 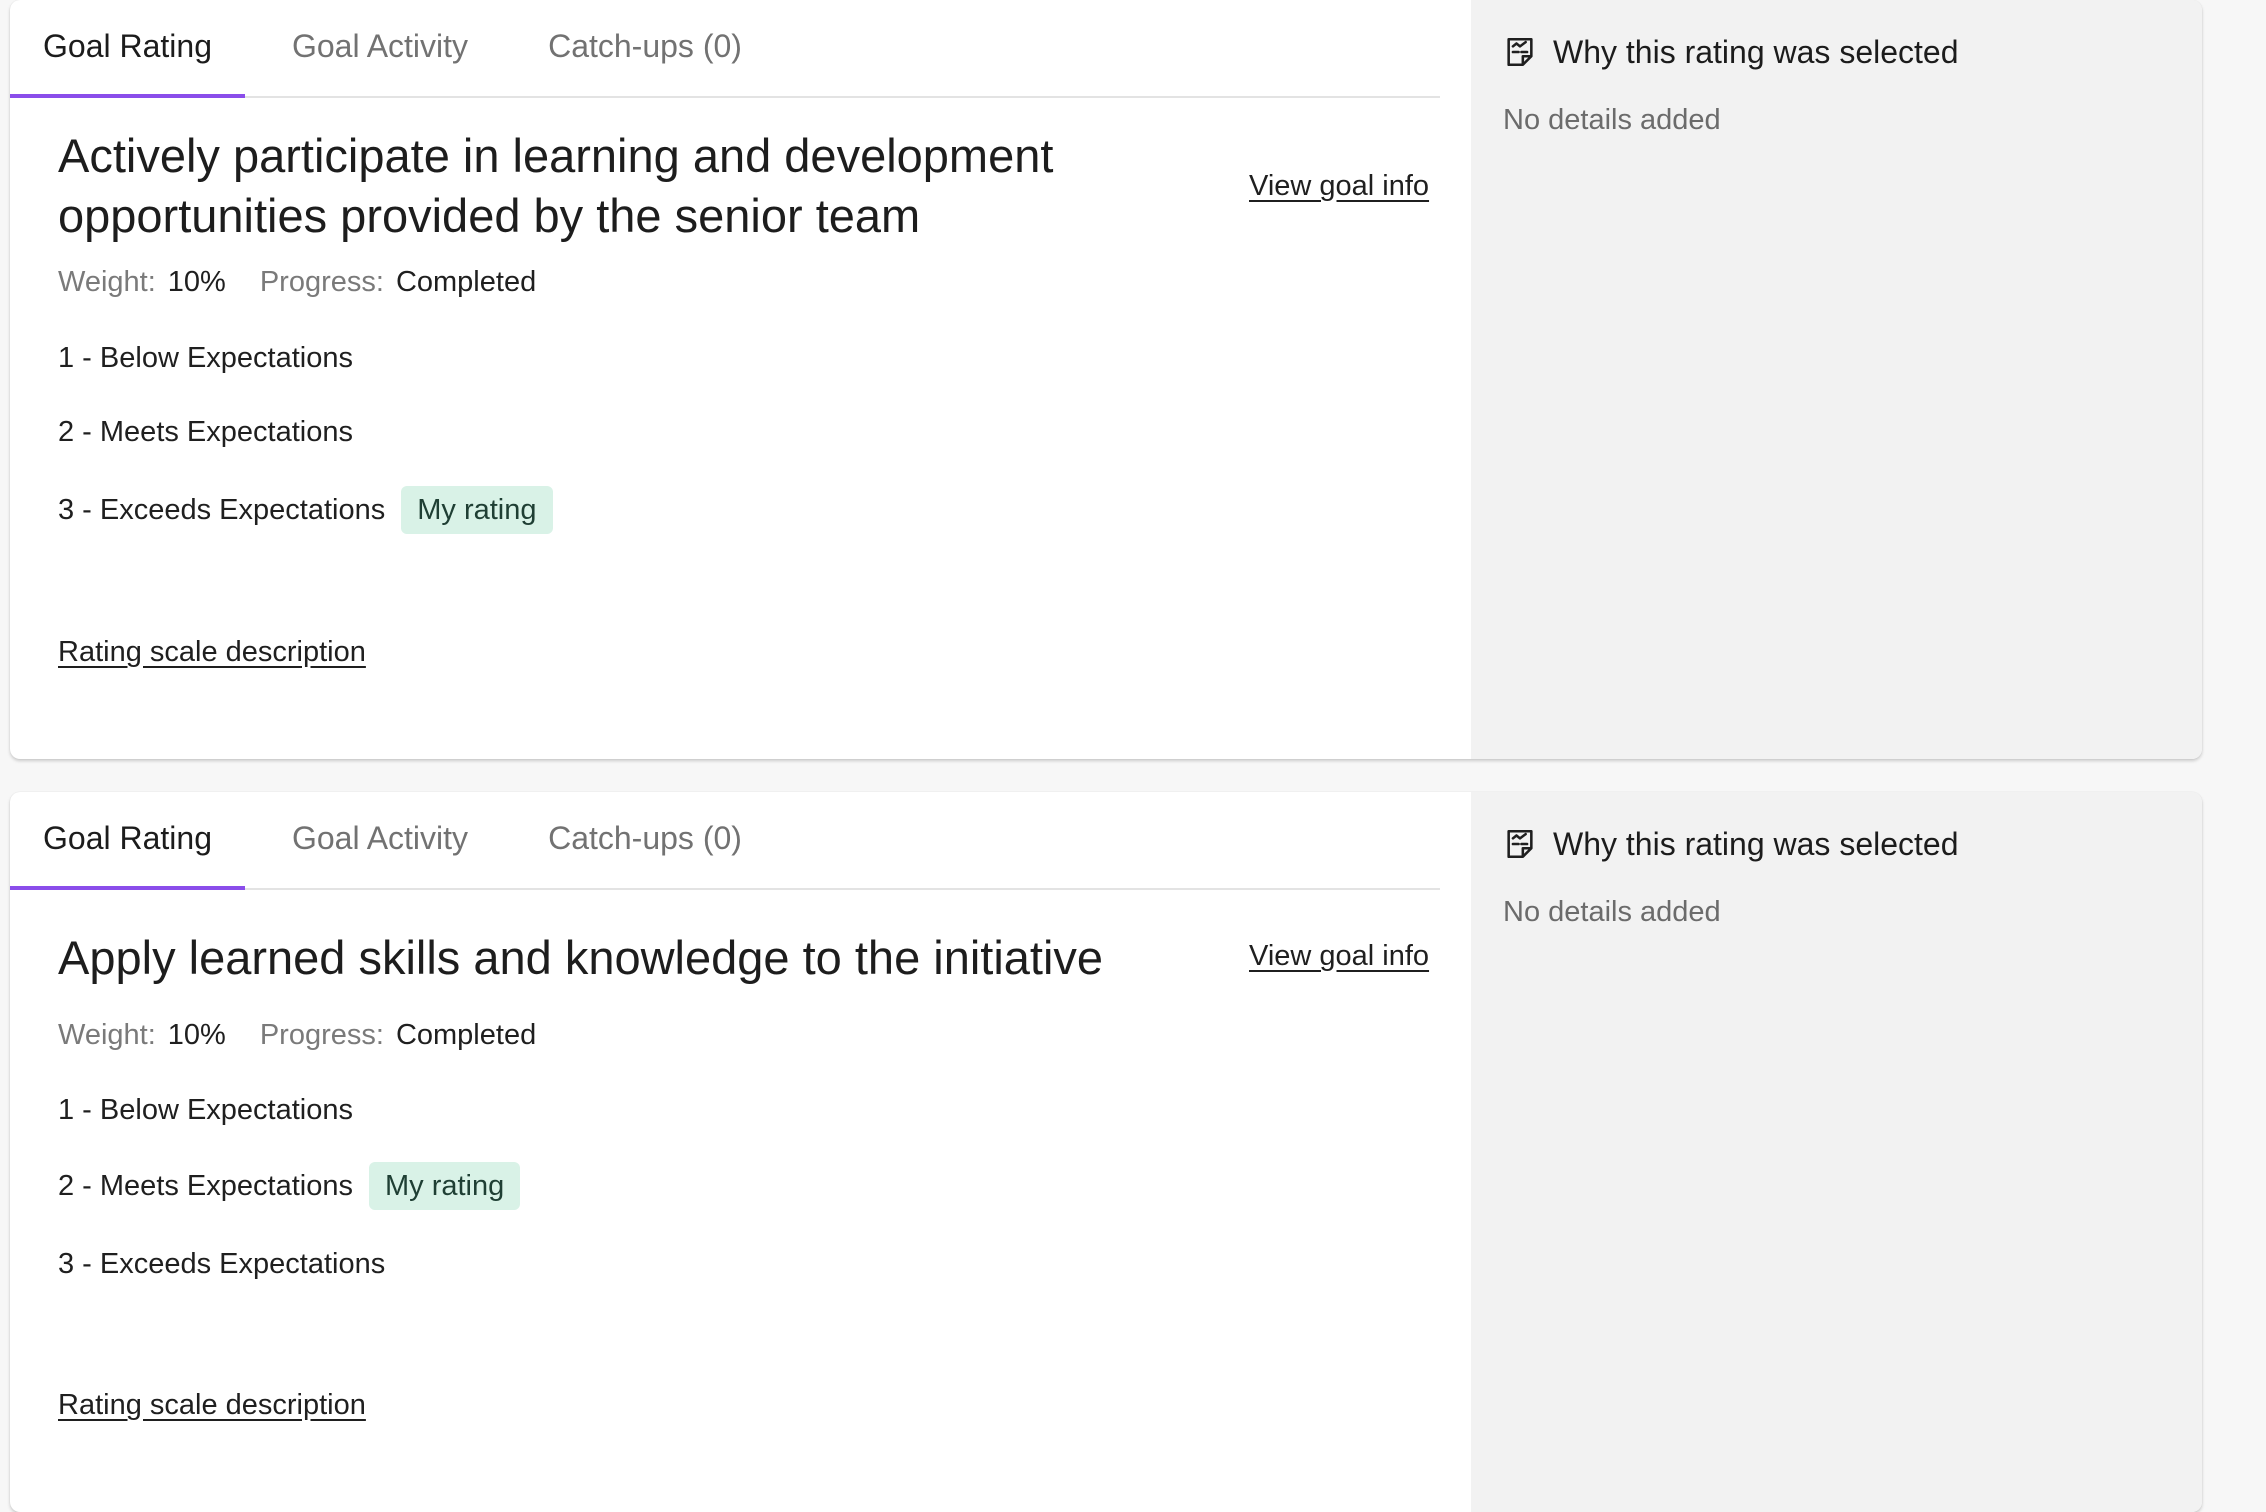 I want to click on rating-option: 2 - Meets Expectations My rating, so click(x=289, y=1186).